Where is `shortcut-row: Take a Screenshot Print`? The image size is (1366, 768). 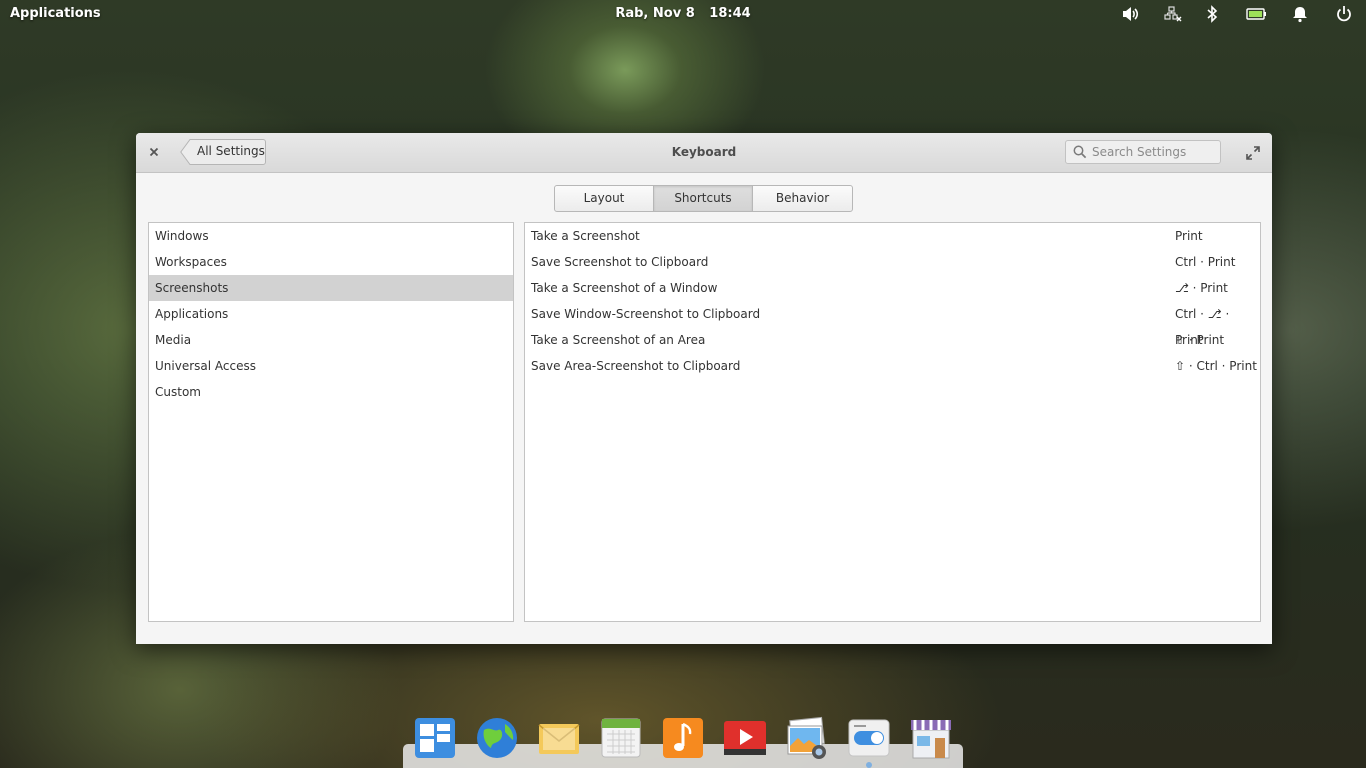
shortcut-row: Take a Screenshot Print is located at coordinates (892, 236).